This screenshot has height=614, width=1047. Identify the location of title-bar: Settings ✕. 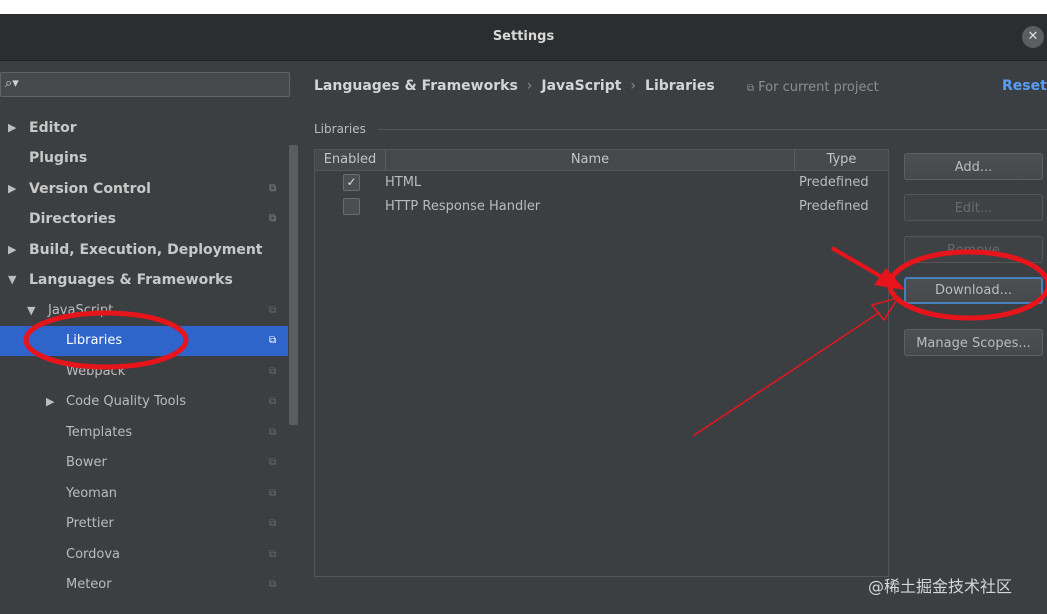
(523, 37).